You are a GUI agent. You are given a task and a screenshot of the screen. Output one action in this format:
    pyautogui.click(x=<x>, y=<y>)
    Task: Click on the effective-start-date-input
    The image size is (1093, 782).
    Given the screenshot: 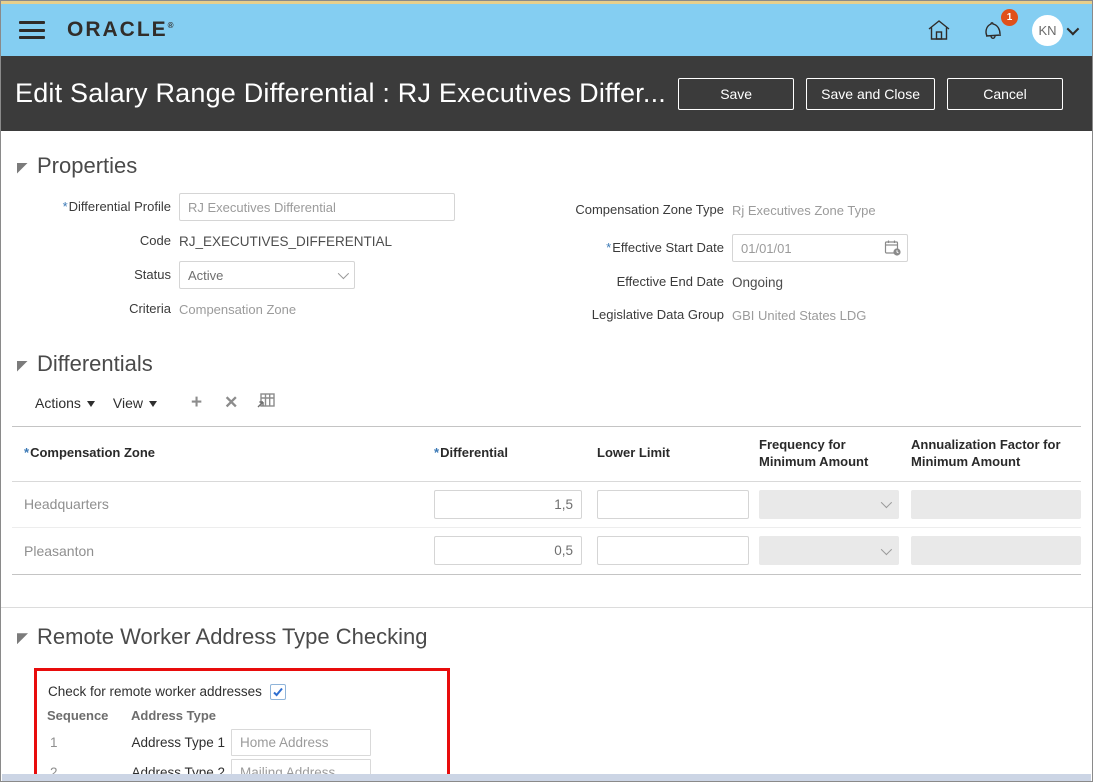 What is the action you would take?
    pyautogui.click(x=820, y=248)
    